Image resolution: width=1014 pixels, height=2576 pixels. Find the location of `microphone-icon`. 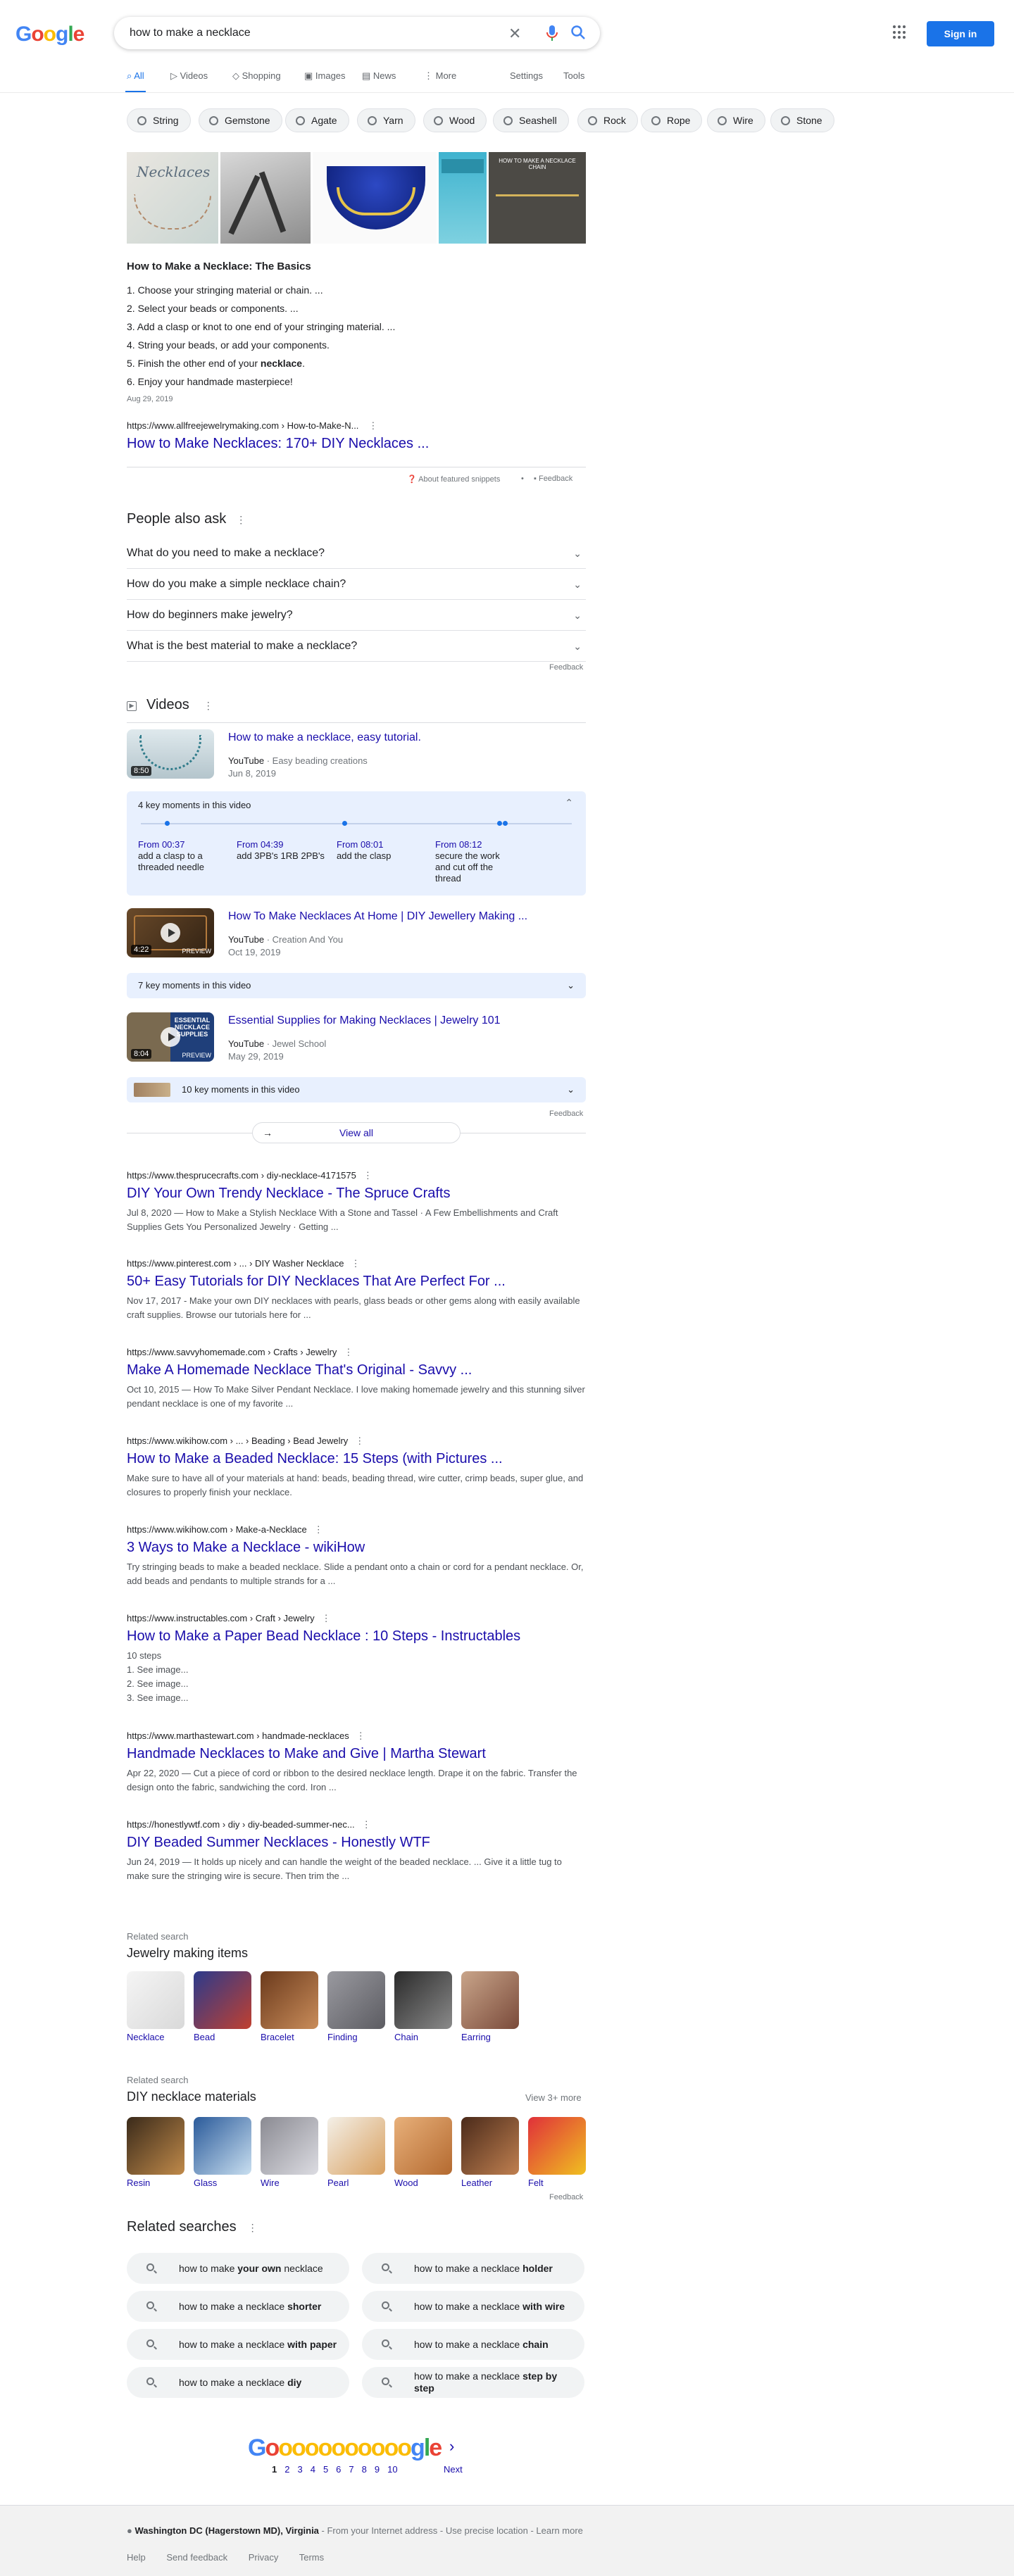

microphone-icon is located at coordinates (552, 33).